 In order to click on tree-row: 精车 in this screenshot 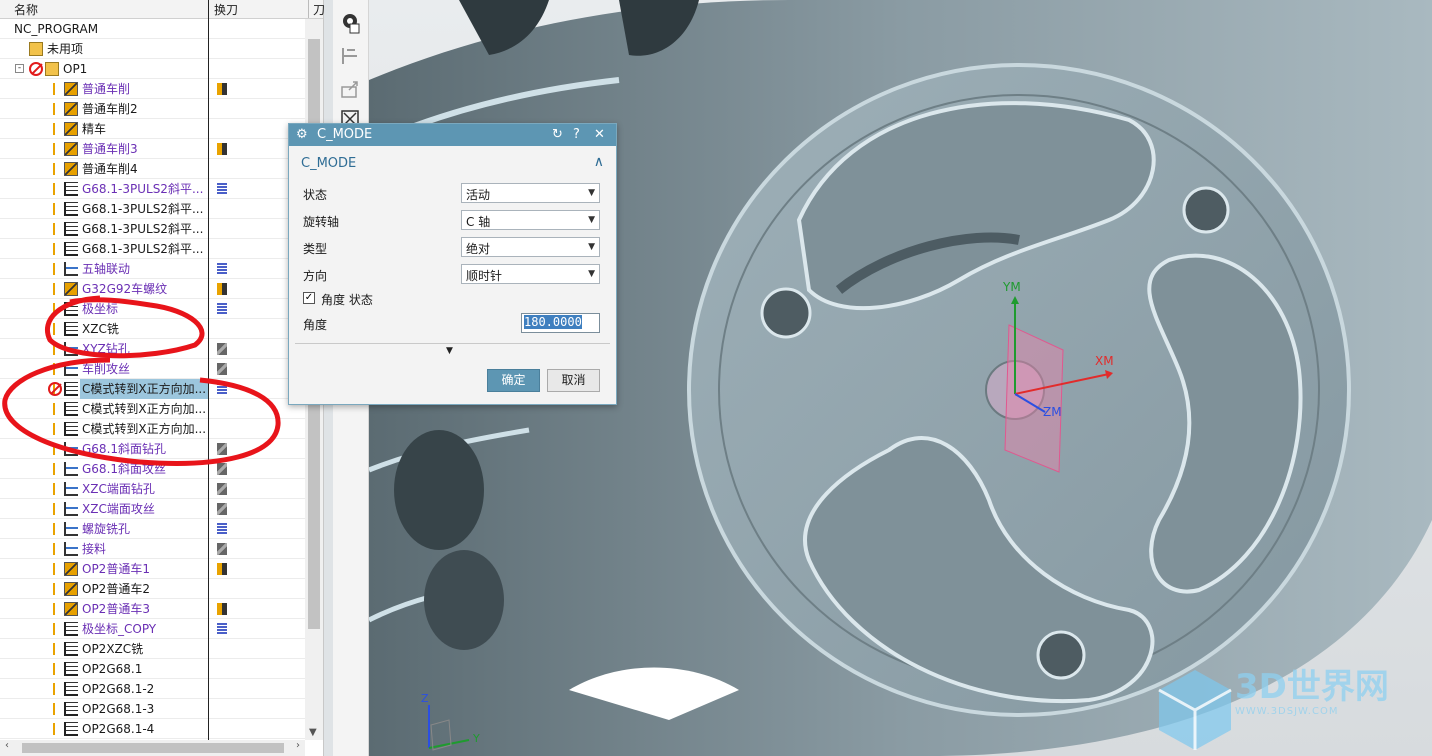, I will do `click(152, 129)`.